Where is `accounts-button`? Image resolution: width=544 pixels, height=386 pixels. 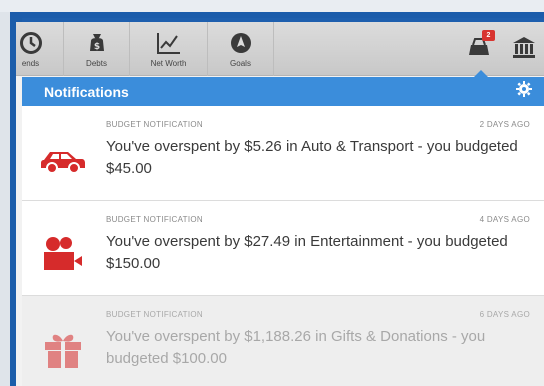
accounts-button is located at coordinates (524, 49).